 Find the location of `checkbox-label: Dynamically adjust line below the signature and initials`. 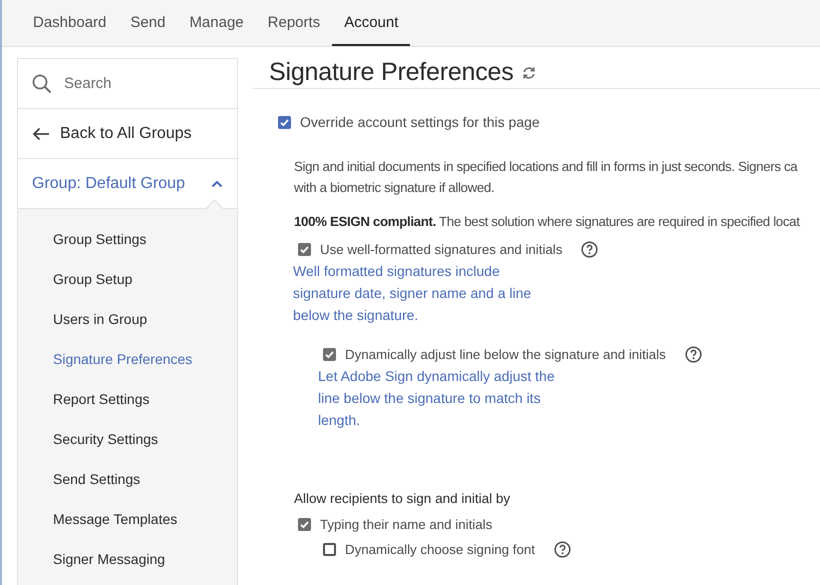

checkbox-label: Dynamically adjust line below the signature and initials is located at coordinates (505, 354).